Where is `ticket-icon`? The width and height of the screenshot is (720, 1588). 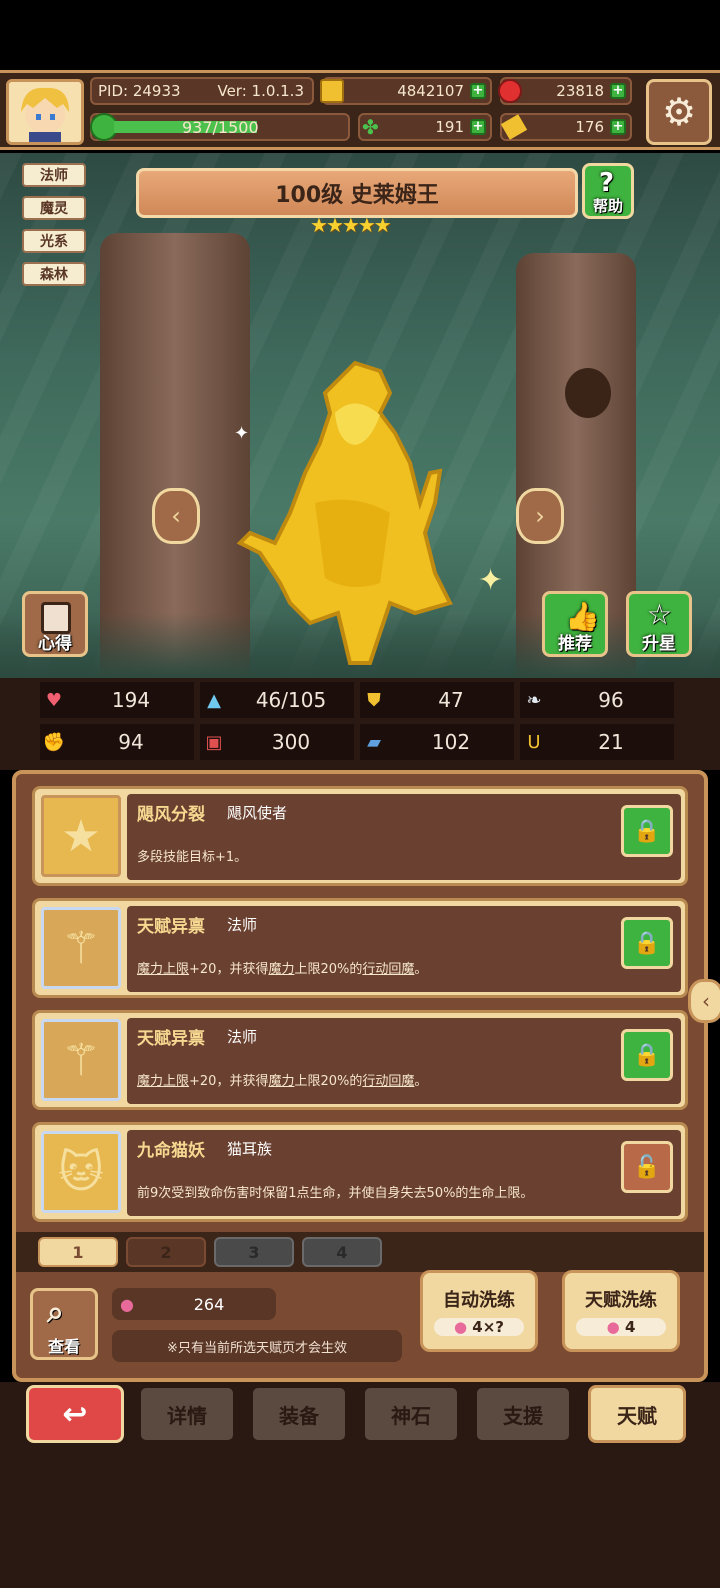
ticket-icon is located at coordinates (514, 127).